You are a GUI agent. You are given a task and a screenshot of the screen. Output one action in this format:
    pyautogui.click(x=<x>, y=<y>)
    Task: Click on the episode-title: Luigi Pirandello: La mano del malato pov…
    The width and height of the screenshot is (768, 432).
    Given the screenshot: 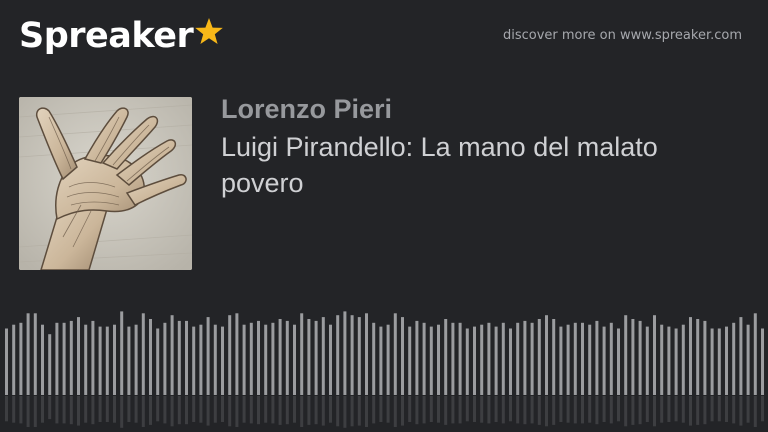 What is the action you would take?
    pyautogui.click(x=481, y=165)
    